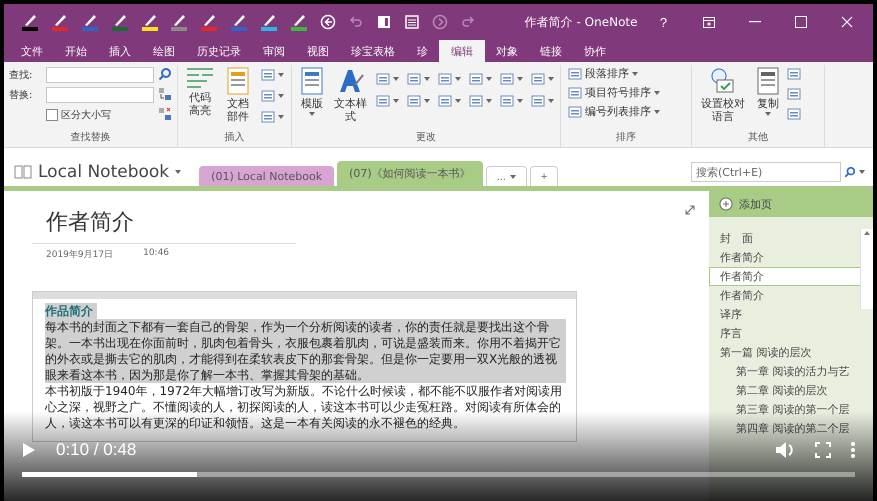 Image resolution: width=877 pixels, height=501 pixels. Describe the element at coordinates (847, 22) in the screenshot. I see `close-icon` at that location.